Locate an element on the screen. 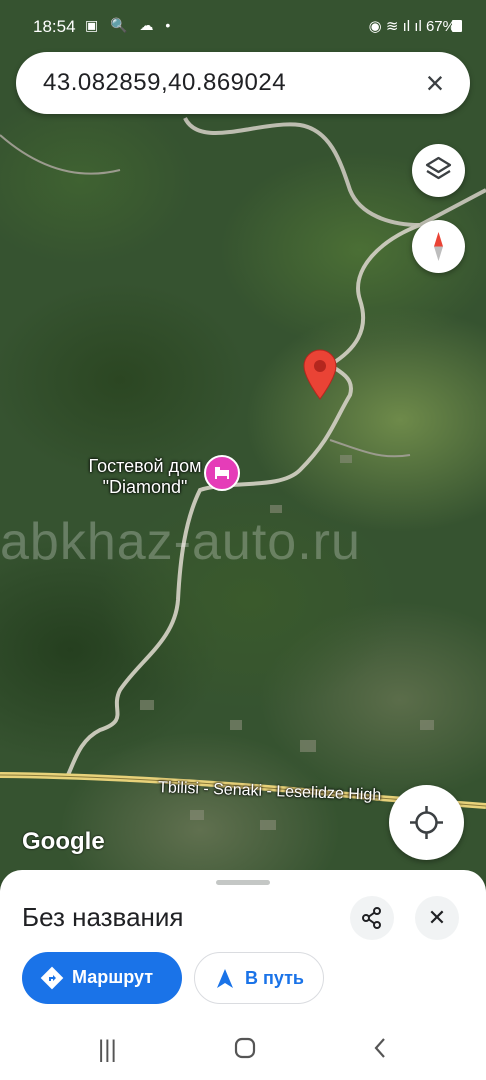 The height and width of the screenshot is (1080, 486). share-icon is located at coordinates (371, 918).